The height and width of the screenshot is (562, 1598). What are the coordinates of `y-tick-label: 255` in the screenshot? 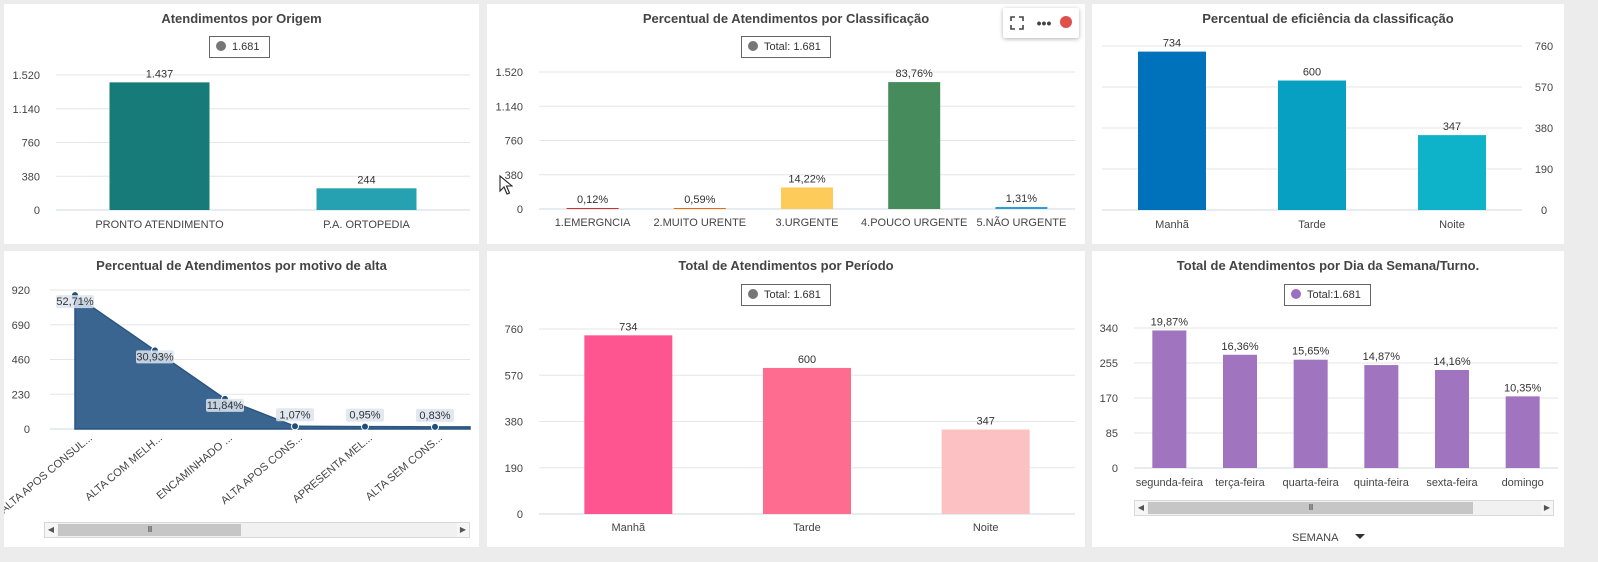 It's located at (1109, 364).